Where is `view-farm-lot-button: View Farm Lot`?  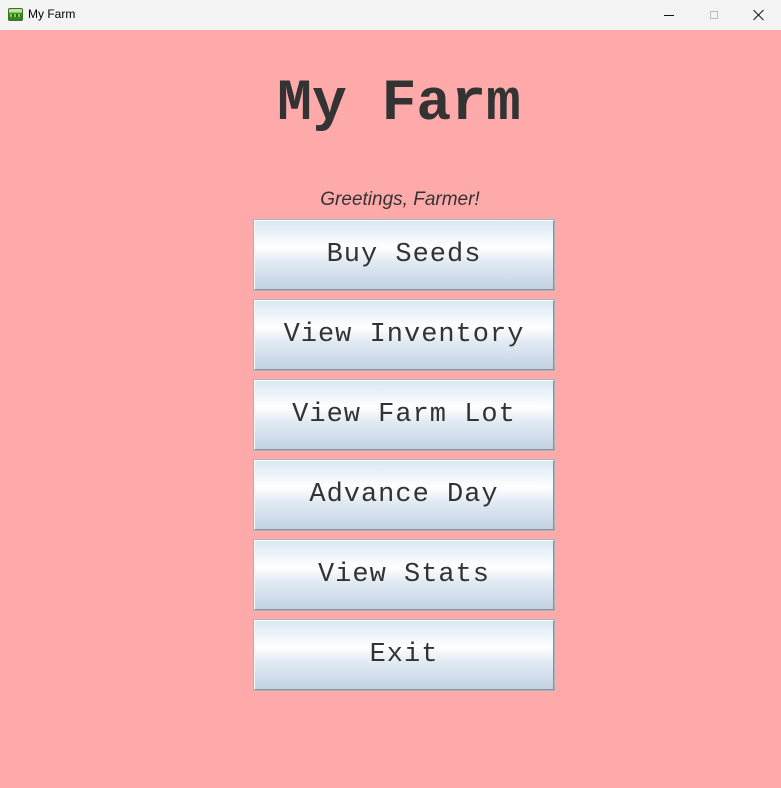
view-farm-lot-button: View Farm Lot is located at coordinates (404, 415).